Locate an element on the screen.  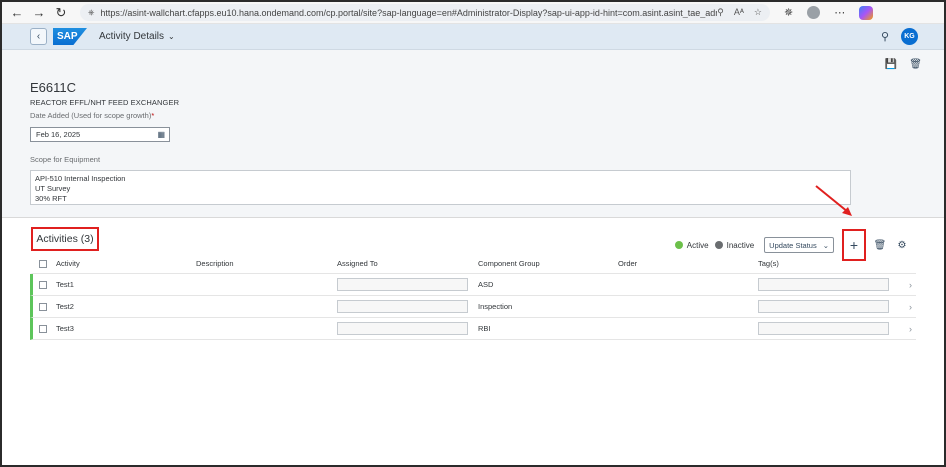
cell-activity: Test3 is located at coordinates (65, 328).